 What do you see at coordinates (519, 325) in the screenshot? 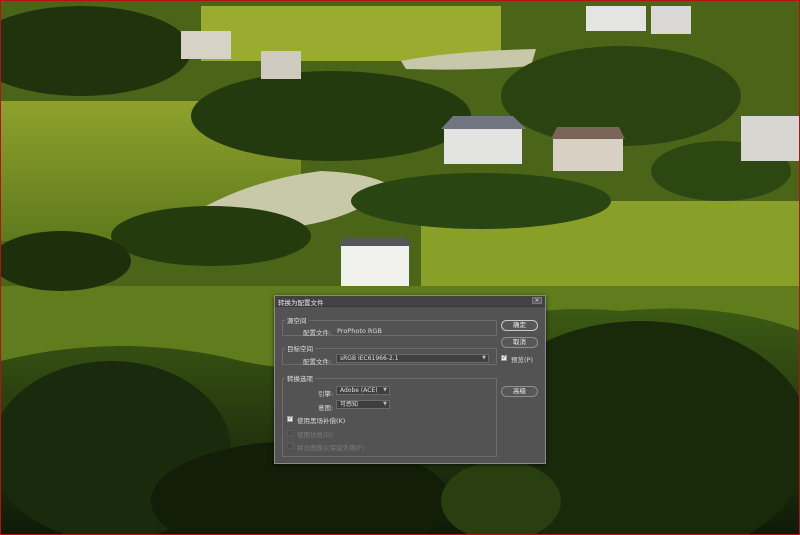
I see `ok-button: 确定` at bounding box center [519, 325].